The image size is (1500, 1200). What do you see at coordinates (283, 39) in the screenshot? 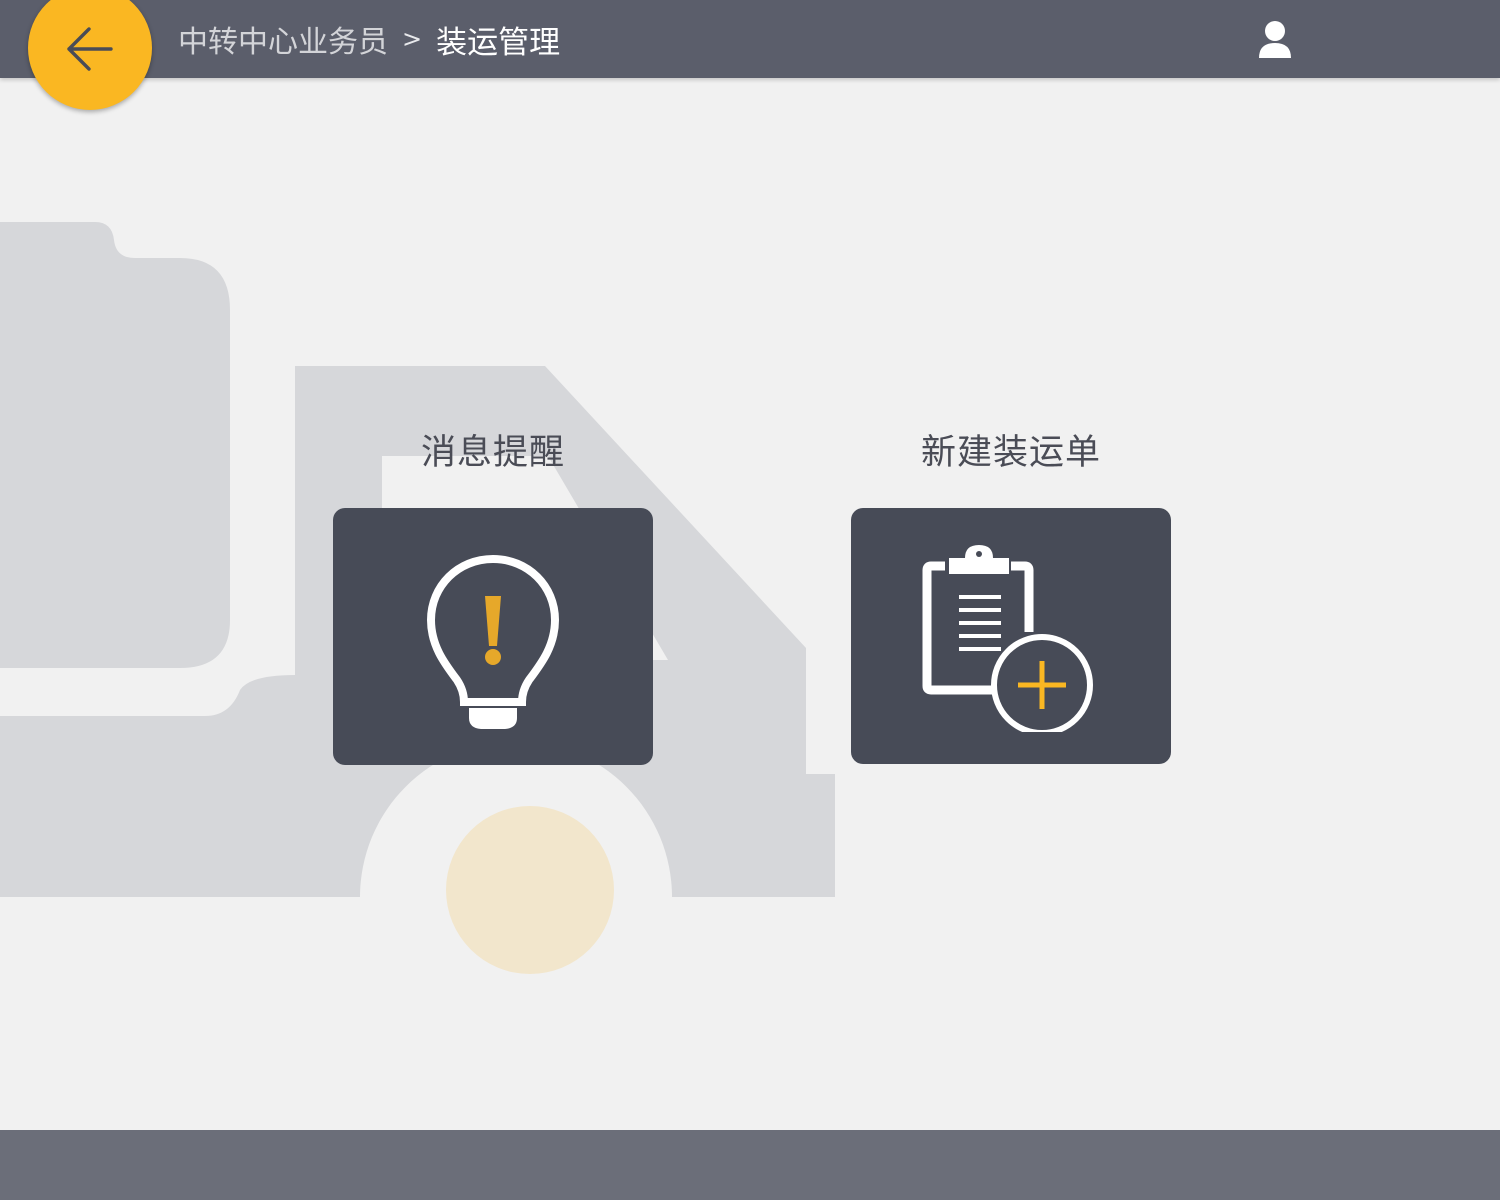
I see `breadcrumb-parent: 中转中心业务员` at bounding box center [283, 39].